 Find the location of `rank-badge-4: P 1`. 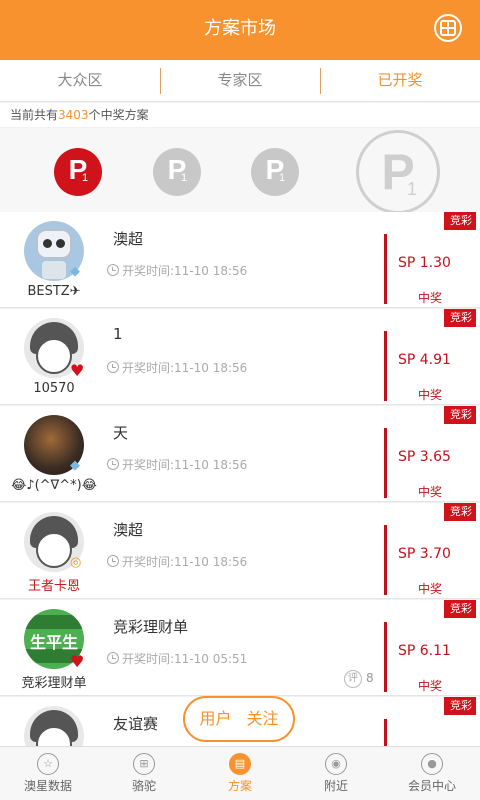

rank-badge-4: P 1 is located at coordinates (398, 172).